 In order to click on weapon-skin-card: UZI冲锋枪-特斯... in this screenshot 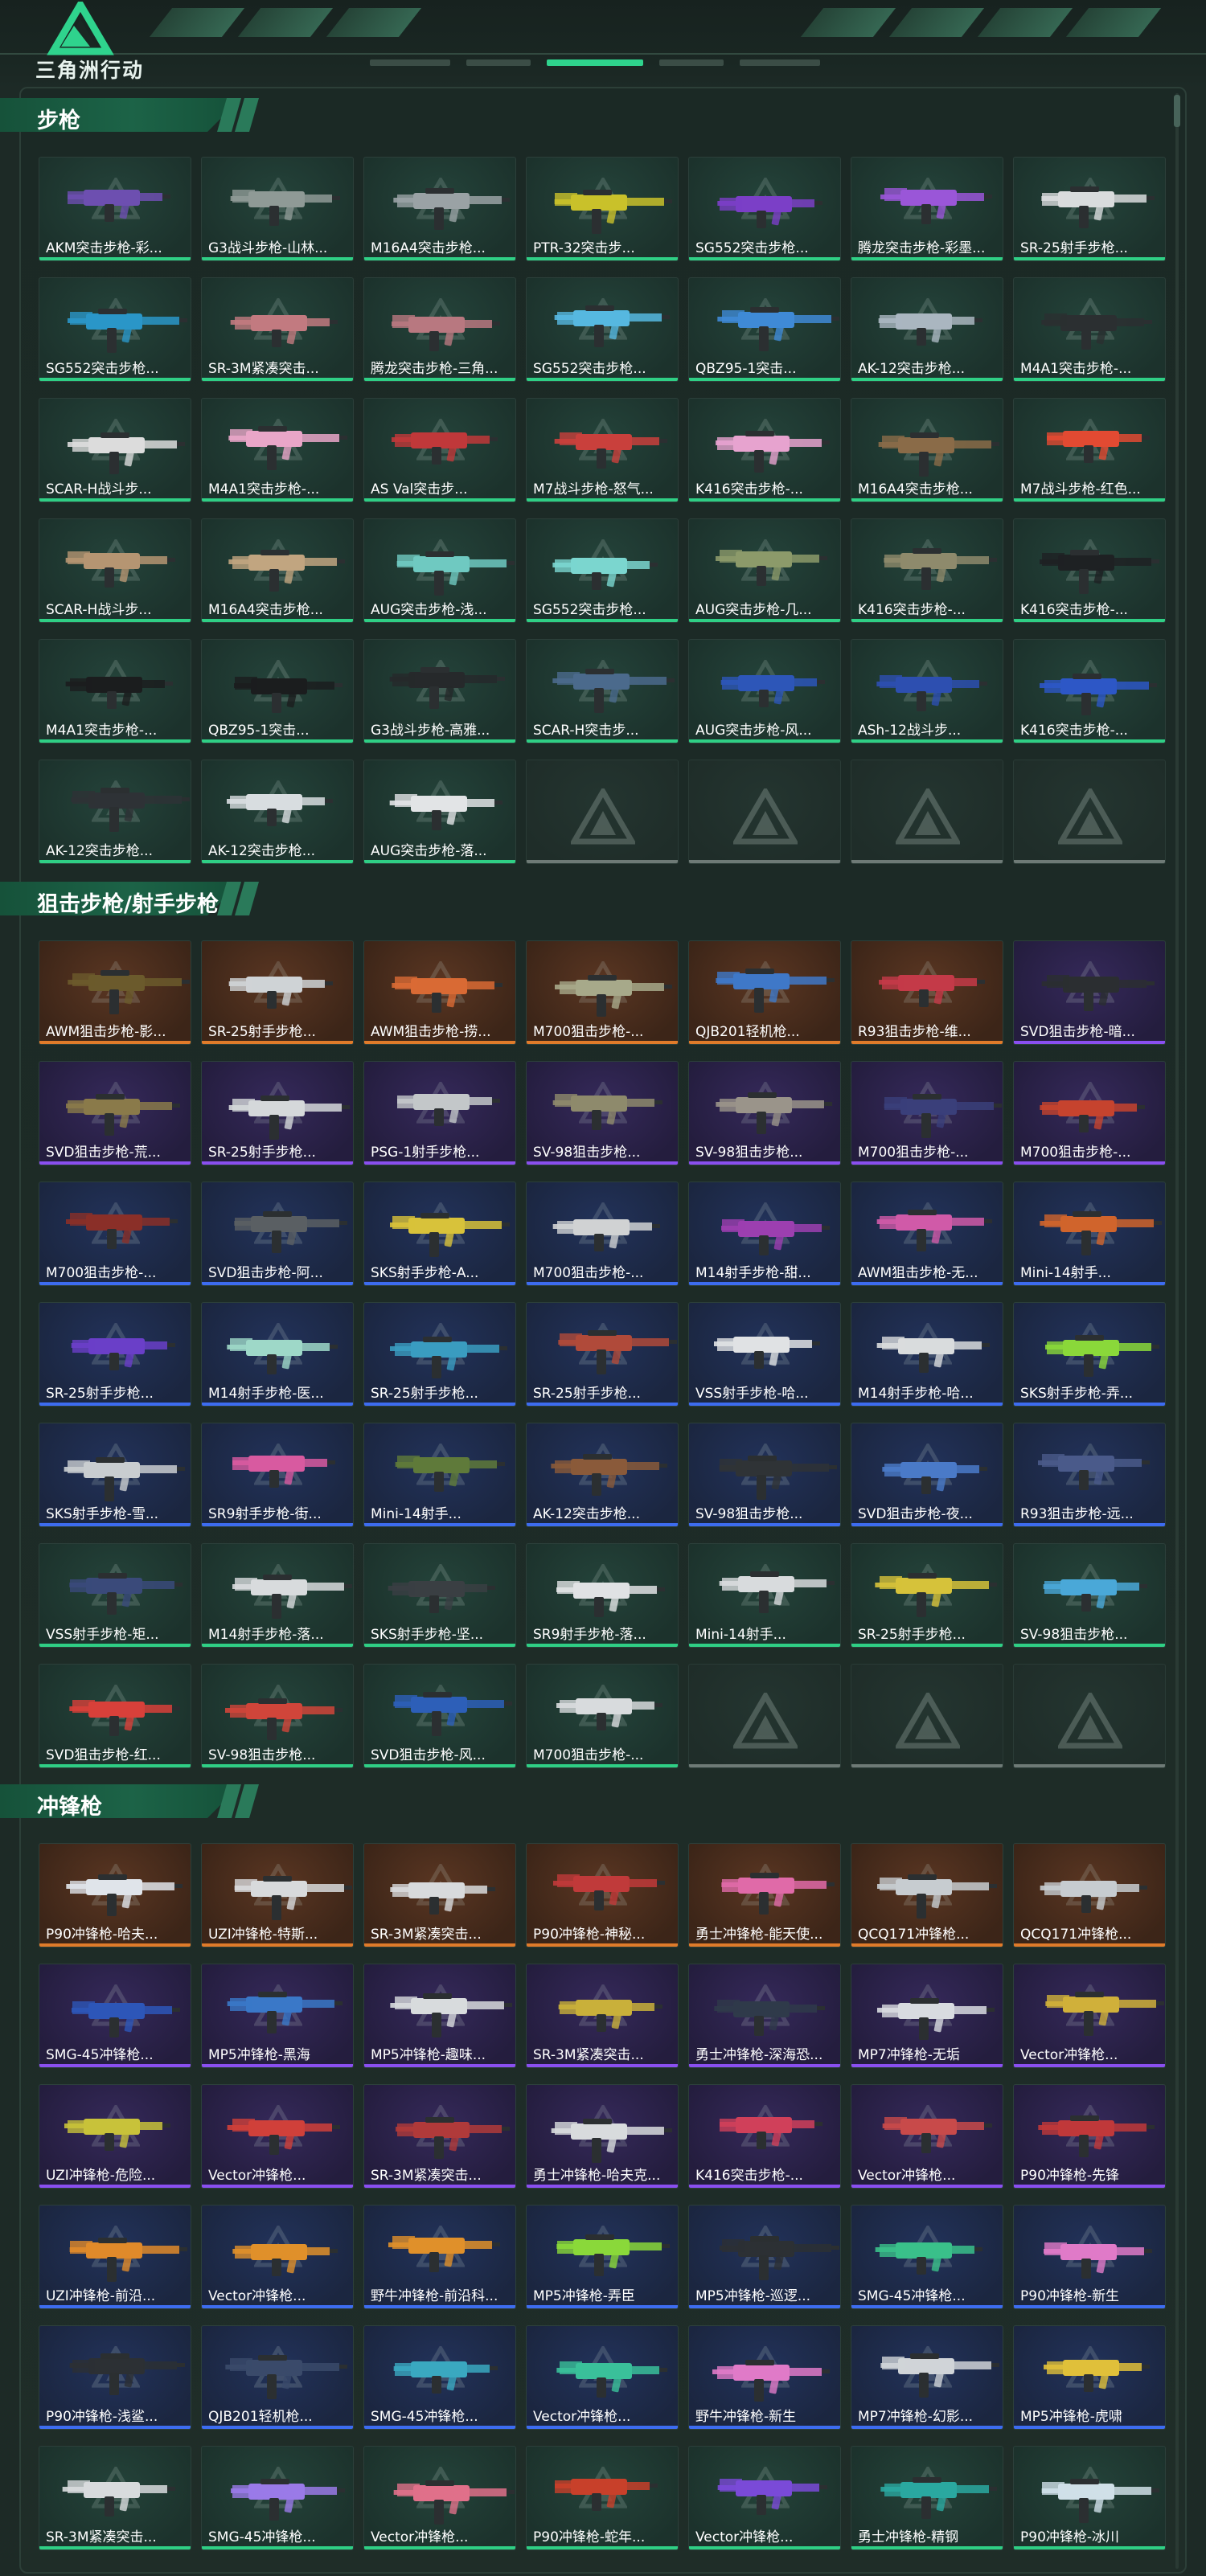, I will do `click(277, 1895)`.